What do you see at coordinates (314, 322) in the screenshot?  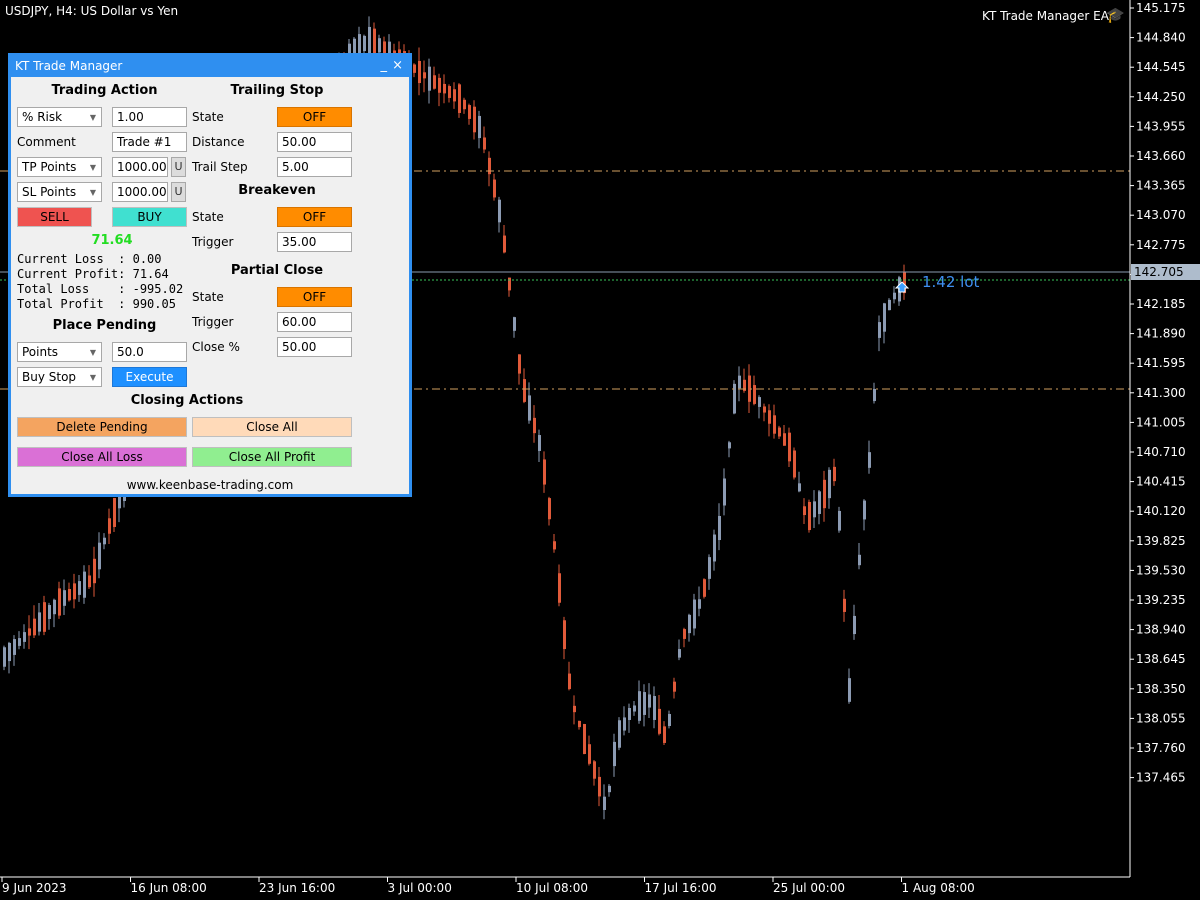 I see `partial-trigger-input: 60.00` at bounding box center [314, 322].